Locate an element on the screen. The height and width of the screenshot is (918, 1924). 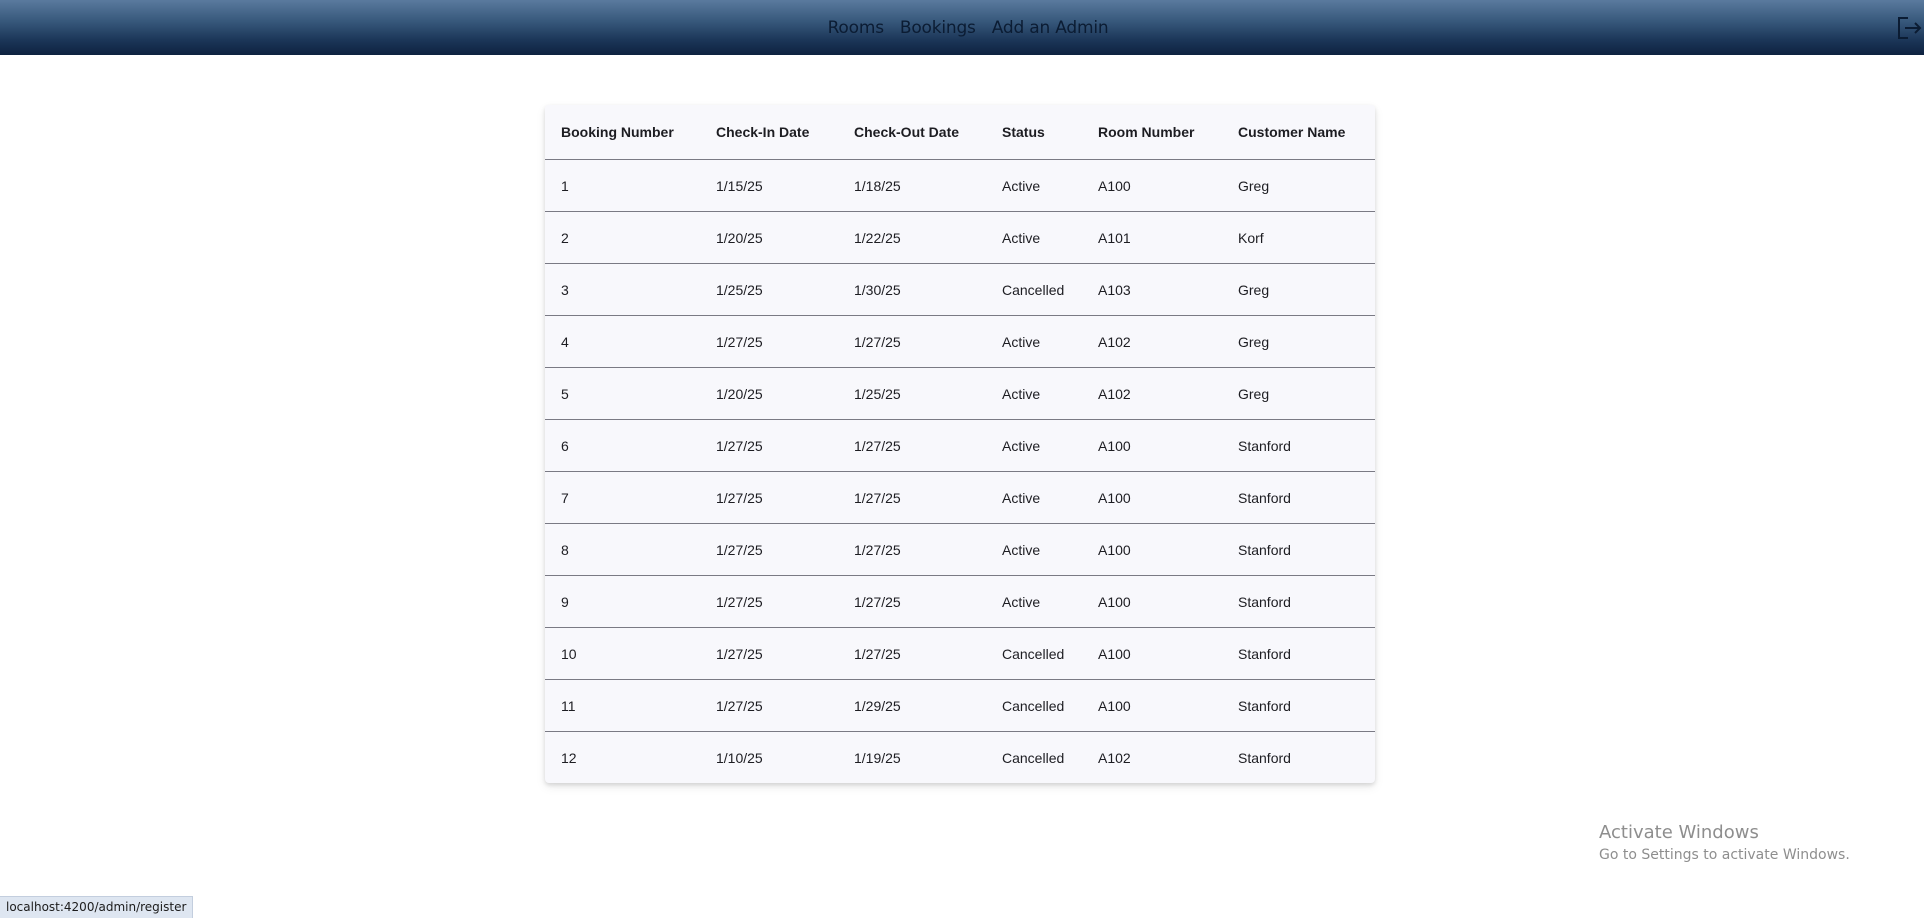
table-row: 8 1/27/25 1/27/25 Active A100 Stanford is located at coordinates (960, 549).